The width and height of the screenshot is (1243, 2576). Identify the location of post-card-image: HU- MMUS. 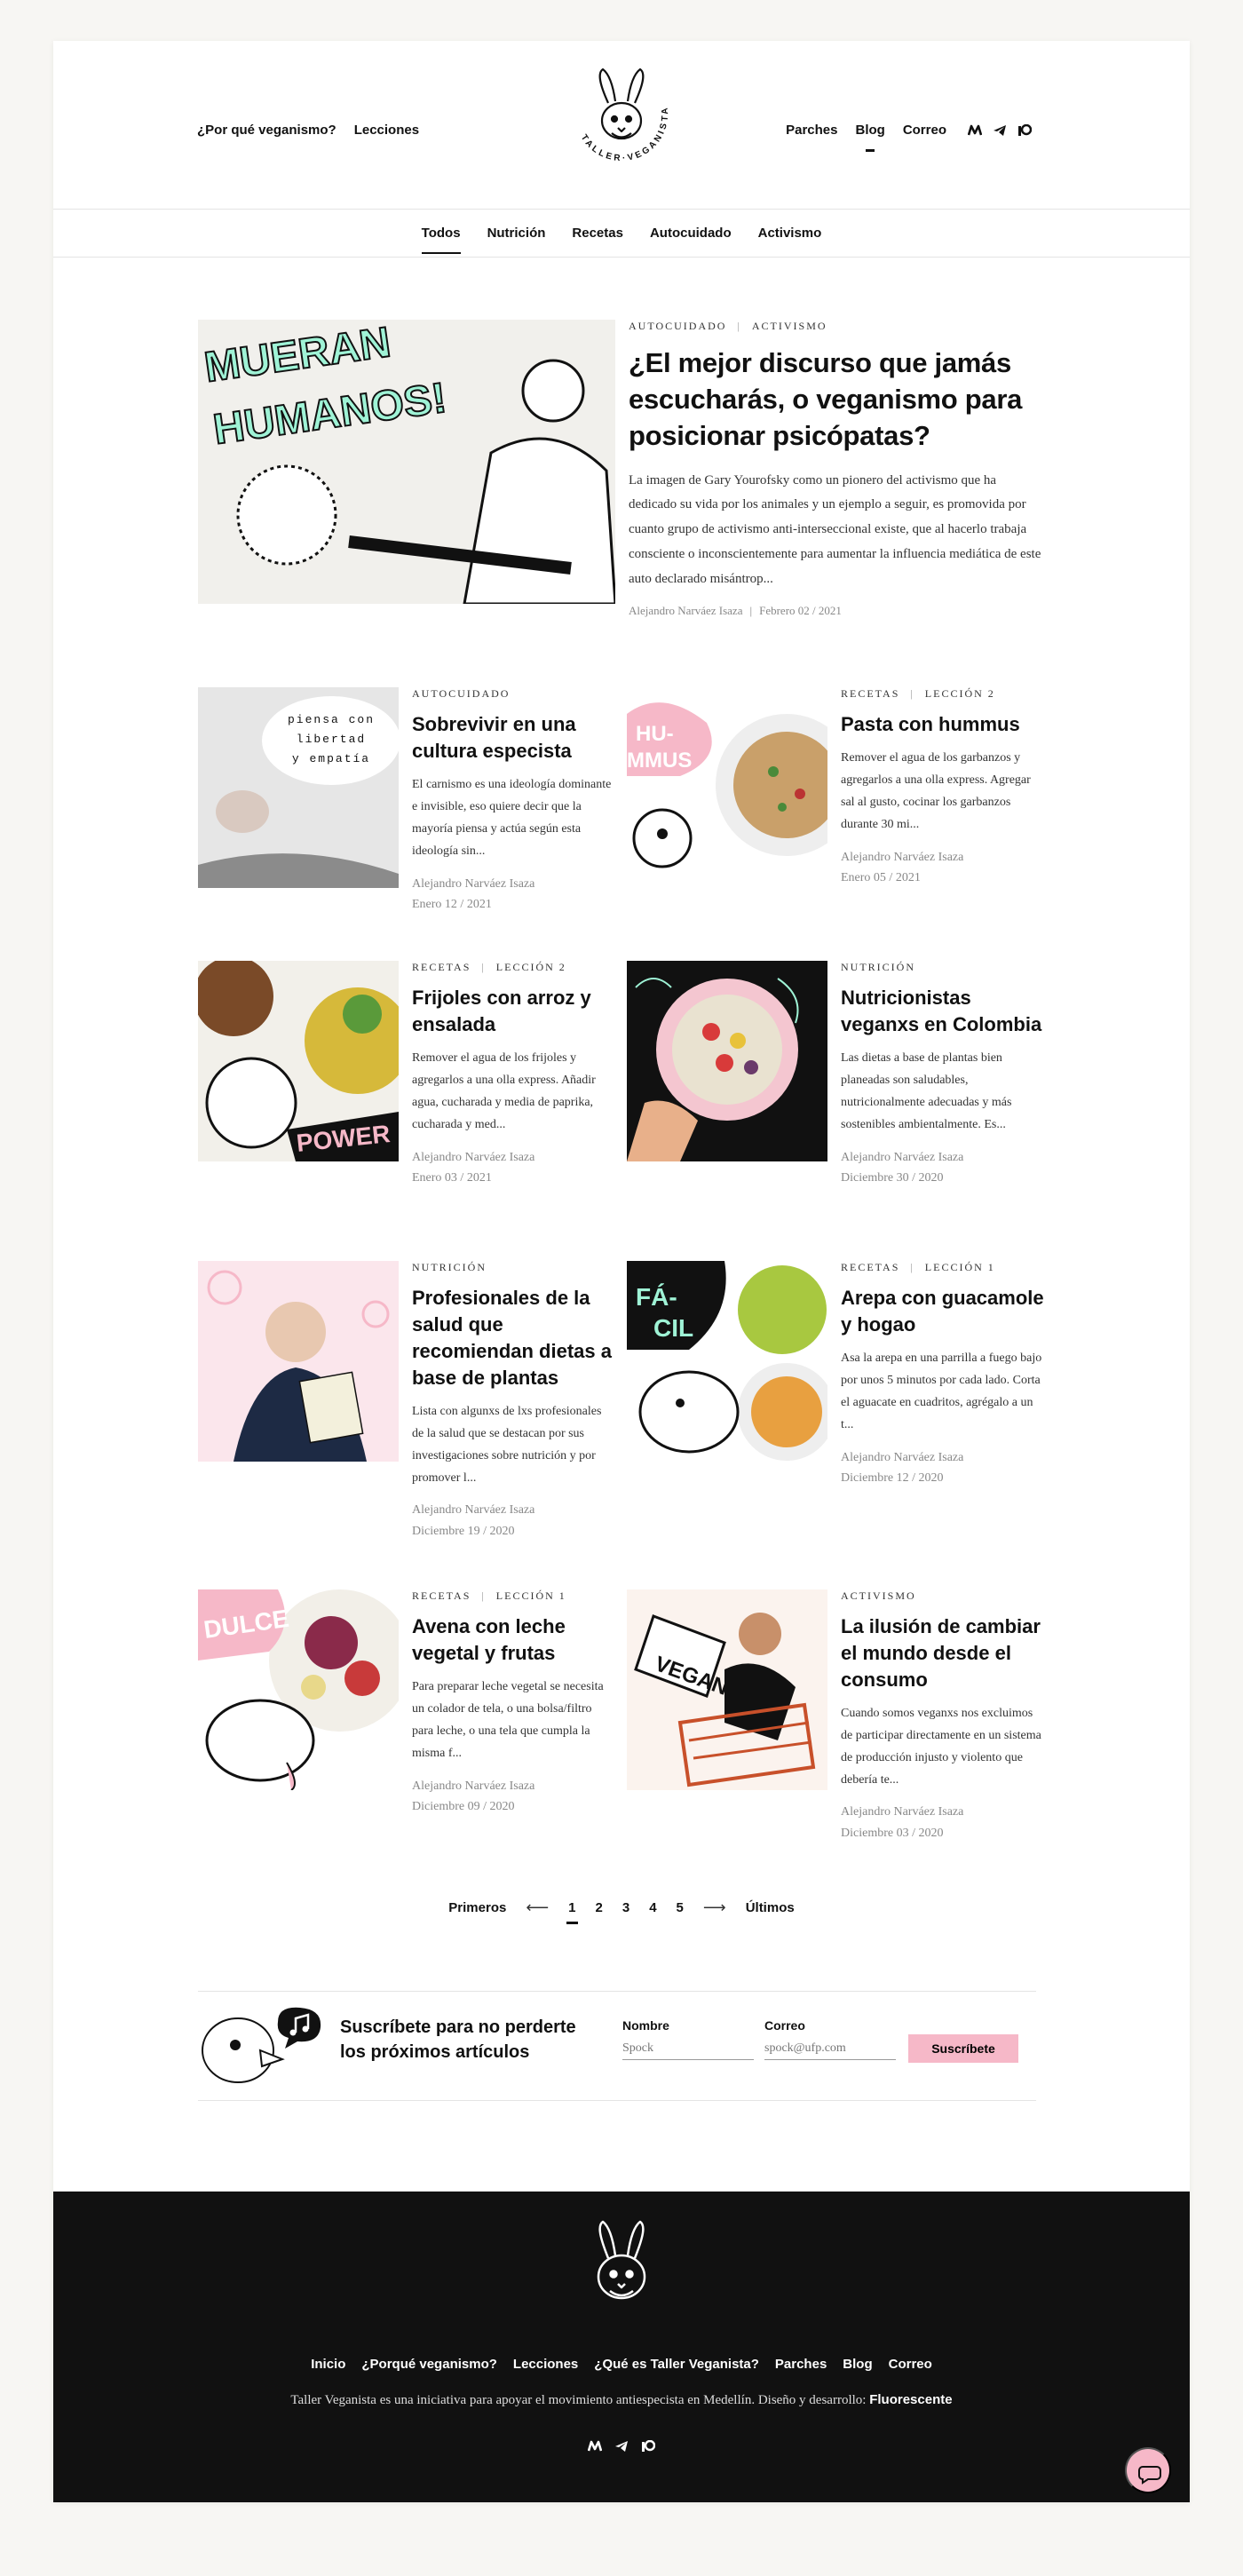
(727, 788).